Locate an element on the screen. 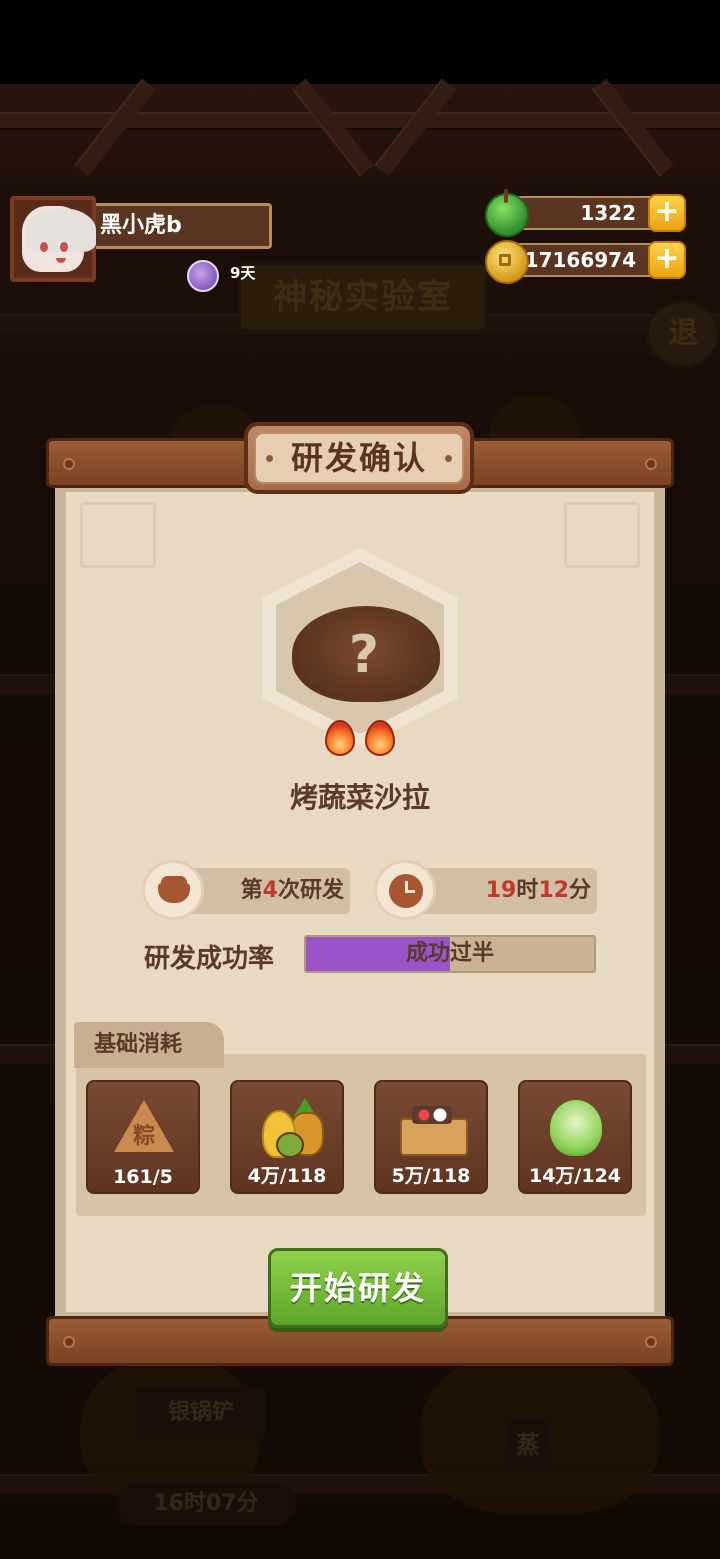 Image resolution: width=720 pixels, height=1559 pixels. question-mark-icon: ? is located at coordinates (364, 655).